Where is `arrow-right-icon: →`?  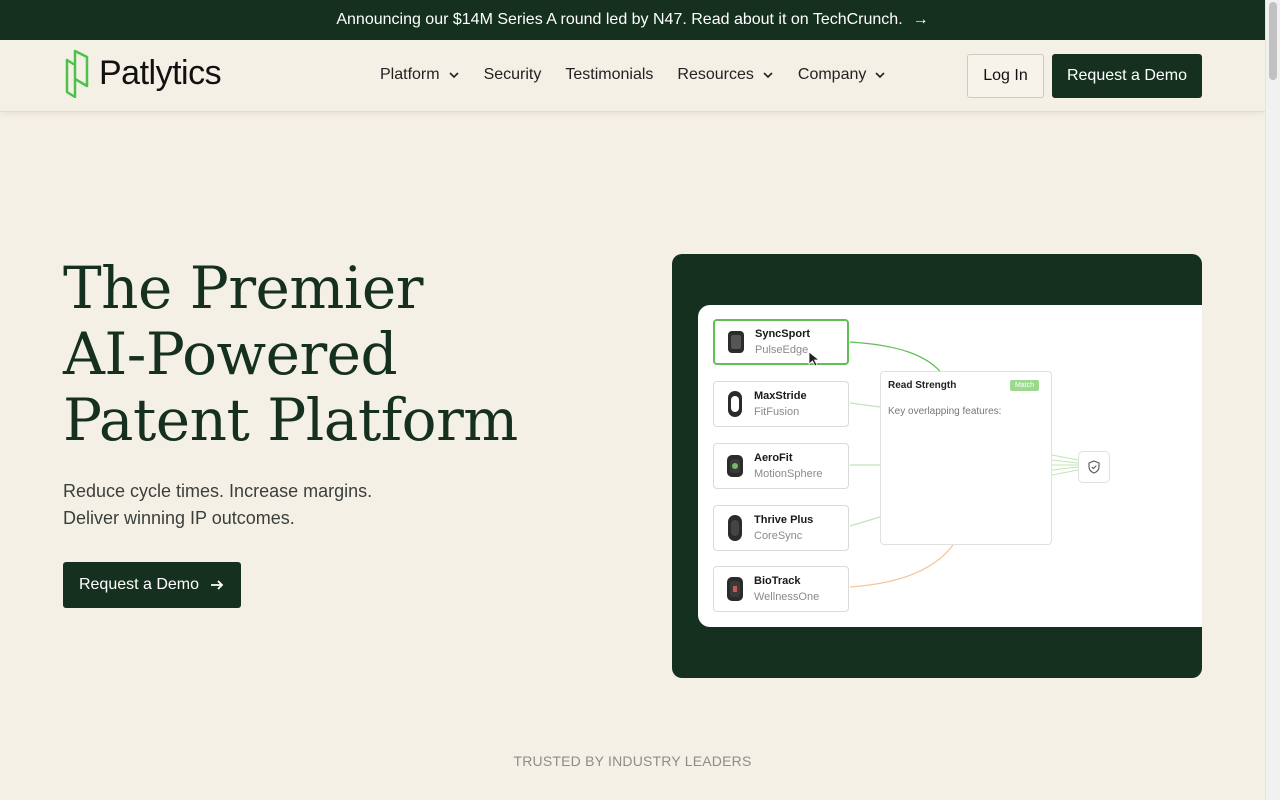
arrow-right-icon: → is located at coordinates (920, 19).